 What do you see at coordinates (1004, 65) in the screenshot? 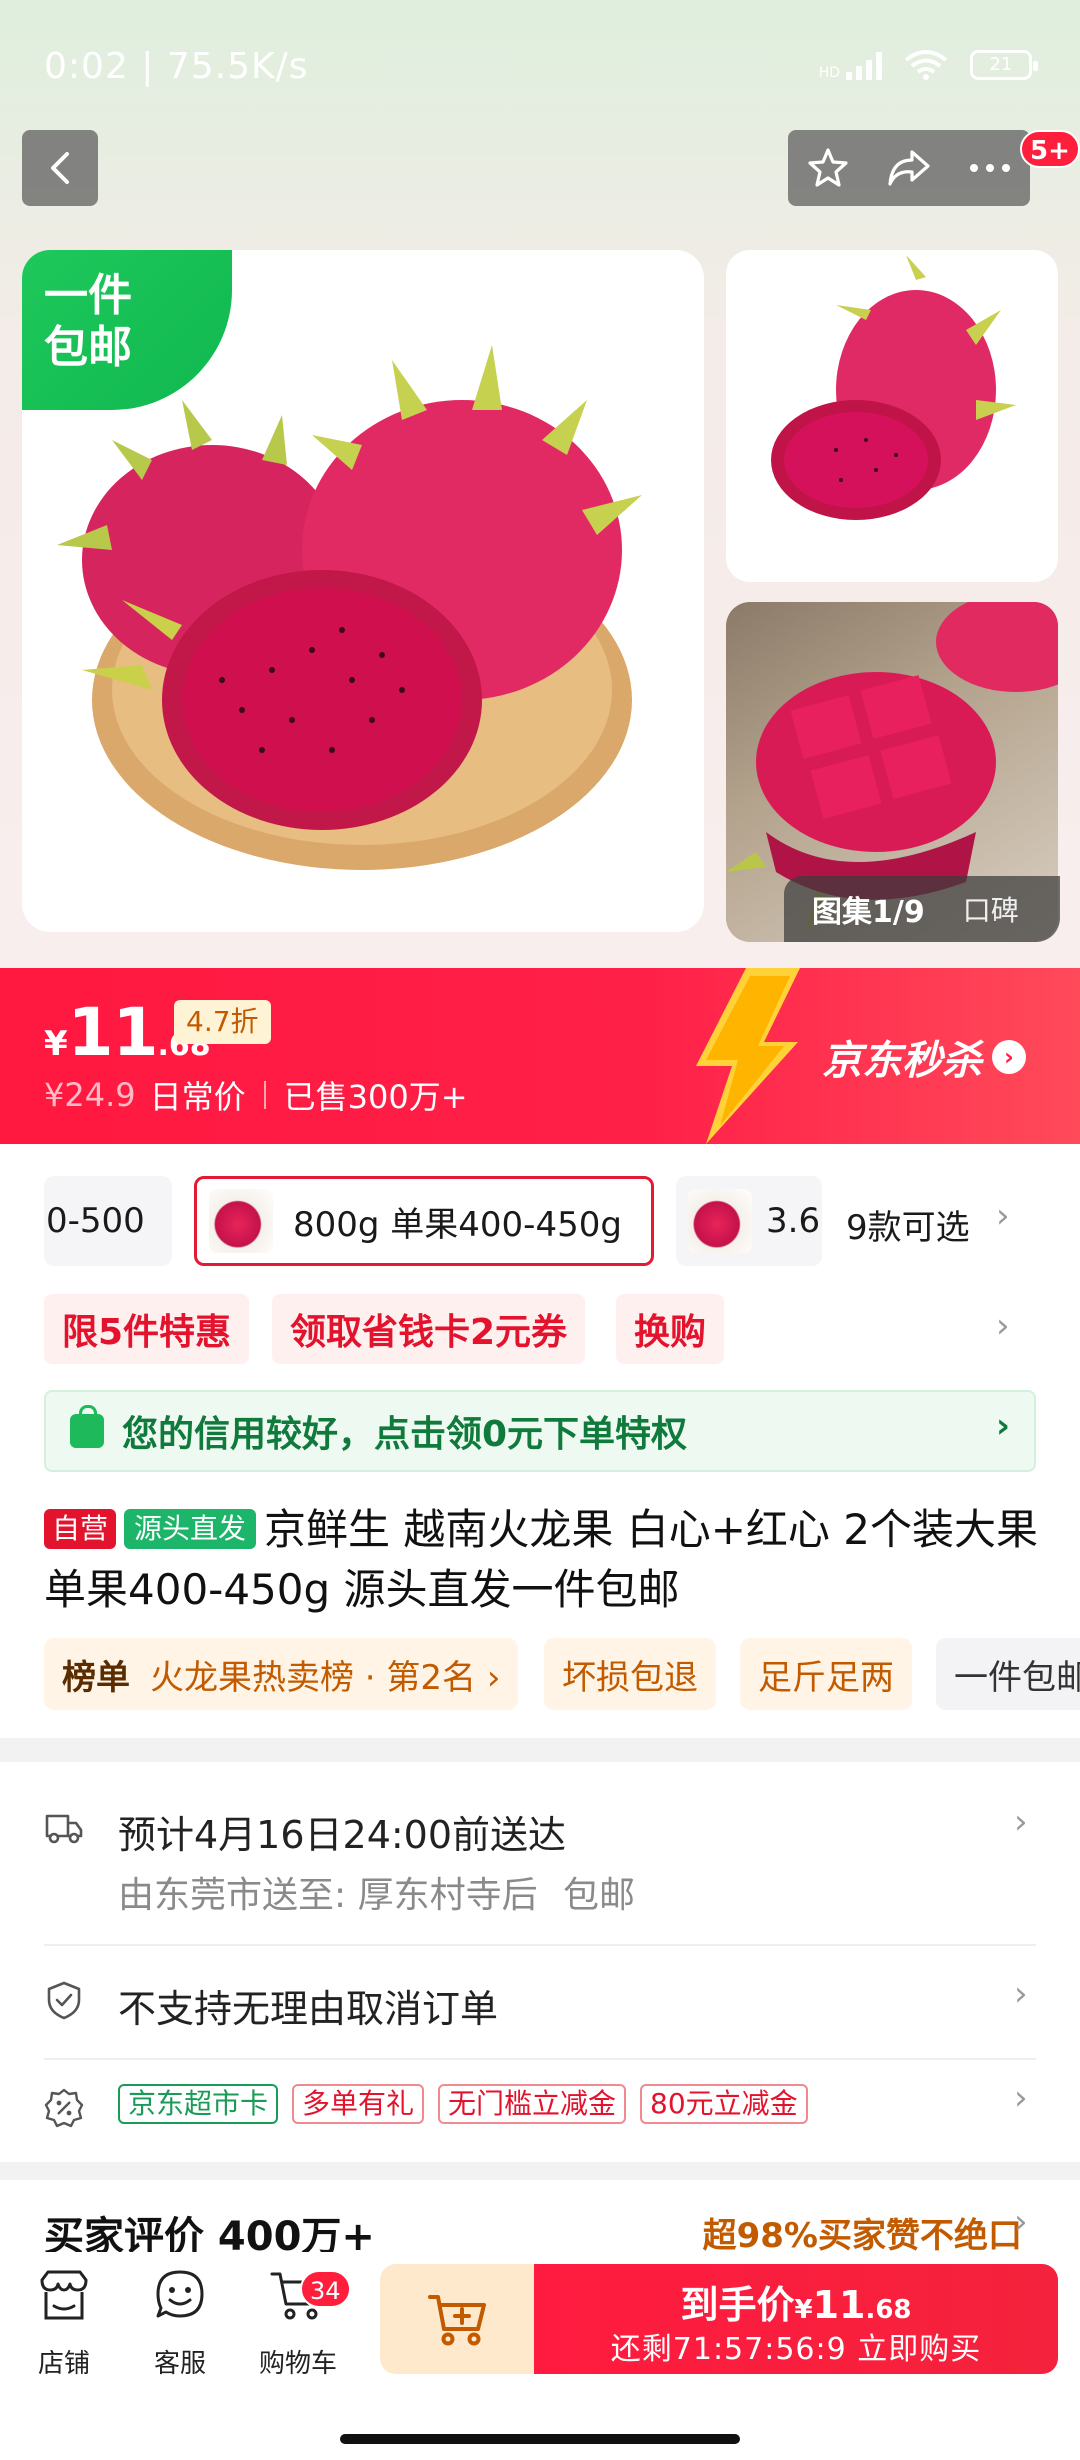
I see `battery-icon: 21` at bounding box center [1004, 65].